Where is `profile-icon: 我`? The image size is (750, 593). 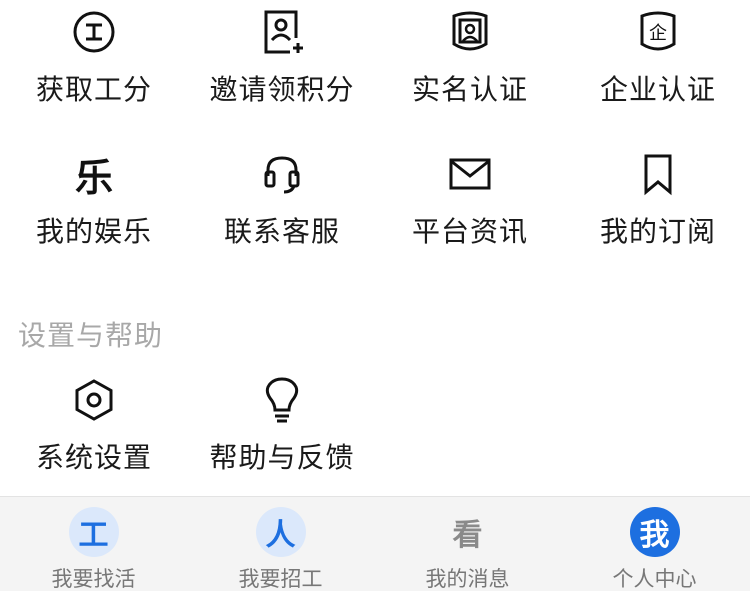 profile-icon: 我 is located at coordinates (654, 532).